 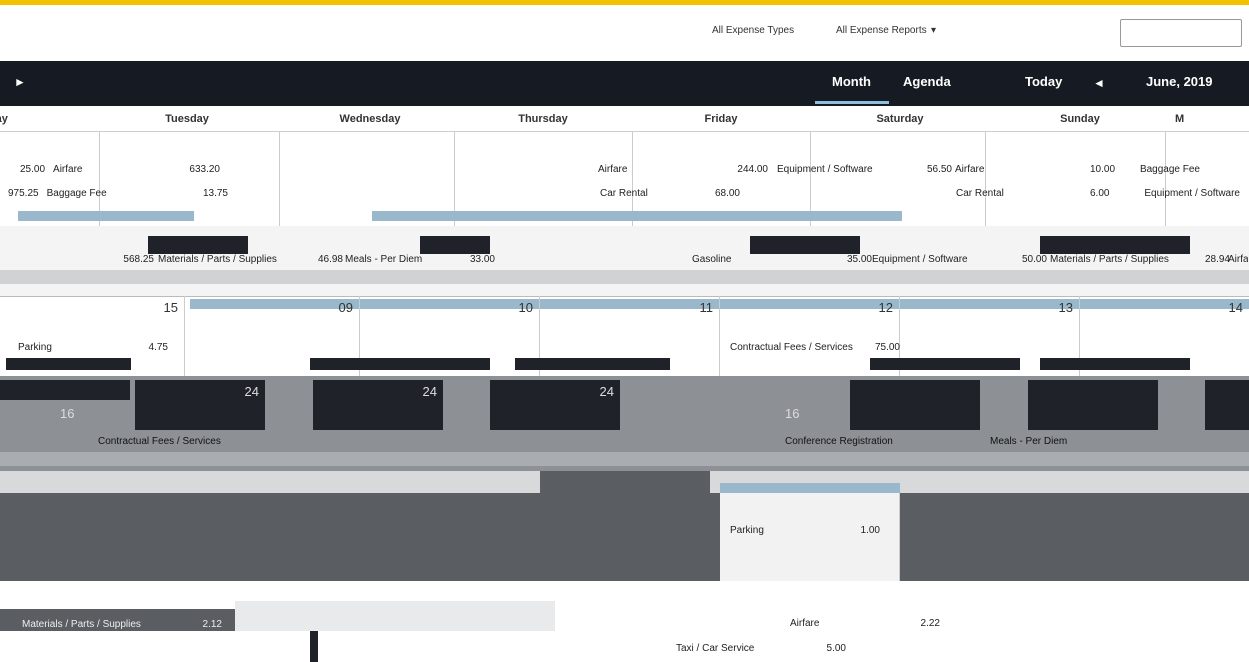 What do you see at coordinates (782, 261) in the screenshot?
I see `expense-event: Gasoline 35.00` at bounding box center [782, 261].